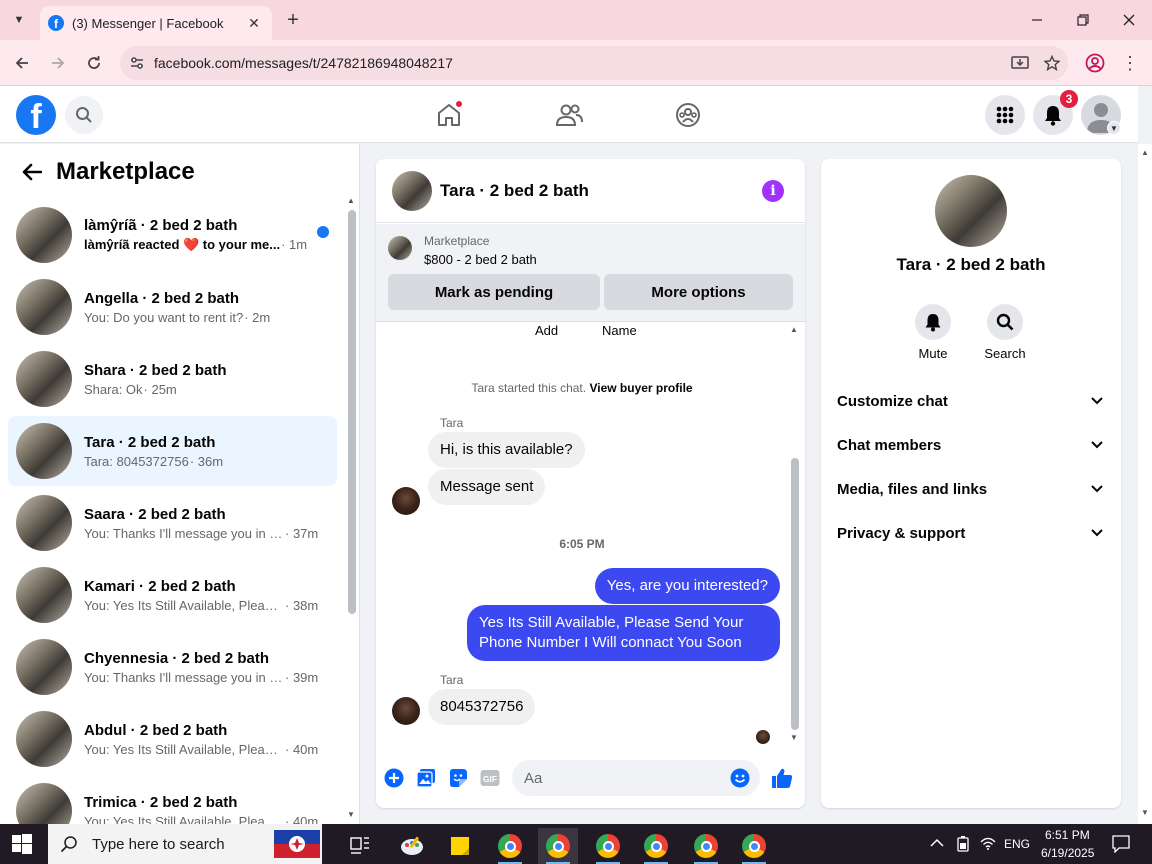 The image size is (1152, 864). What do you see at coordinates (1005, 115) in the screenshot?
I see `menu-grid-icon` at bounding box center [1005, 115].